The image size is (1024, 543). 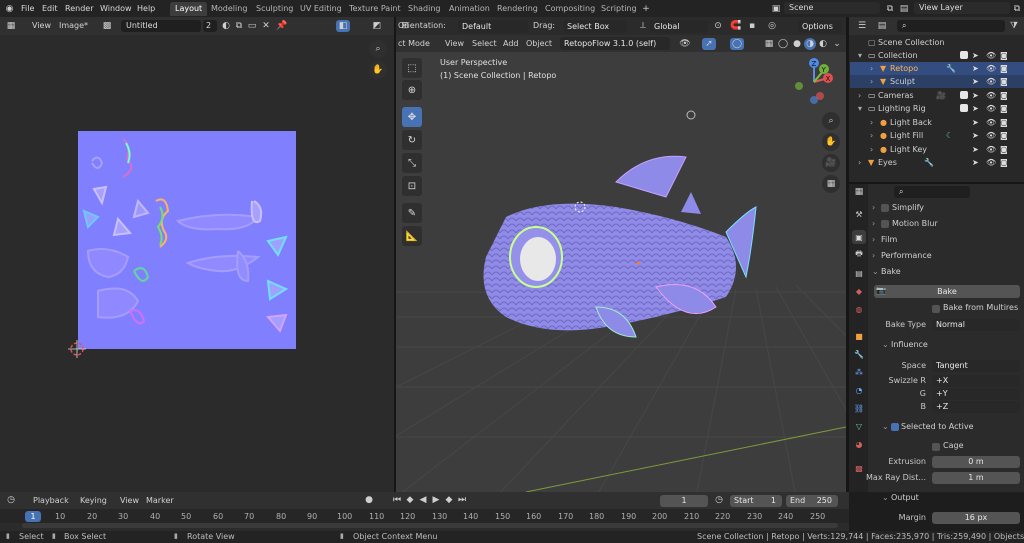 What do you see at coordinates (684, 501) in the screenshot?
I see `current-frame-field: 1` at bounding box center [684, 501].